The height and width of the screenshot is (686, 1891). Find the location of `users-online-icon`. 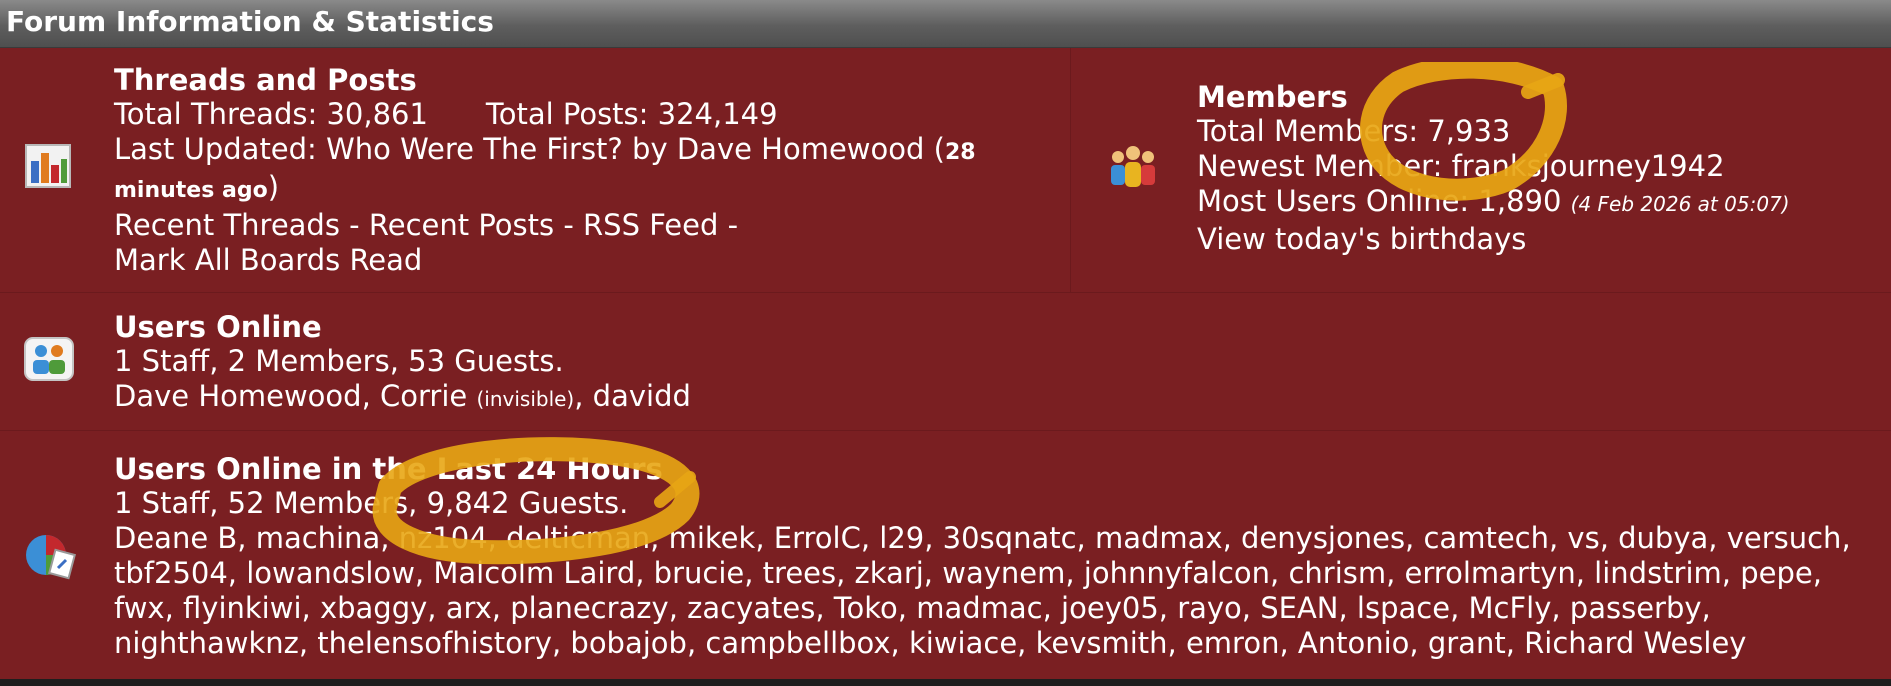

users-online-icon is located at coordinates (49, 359).